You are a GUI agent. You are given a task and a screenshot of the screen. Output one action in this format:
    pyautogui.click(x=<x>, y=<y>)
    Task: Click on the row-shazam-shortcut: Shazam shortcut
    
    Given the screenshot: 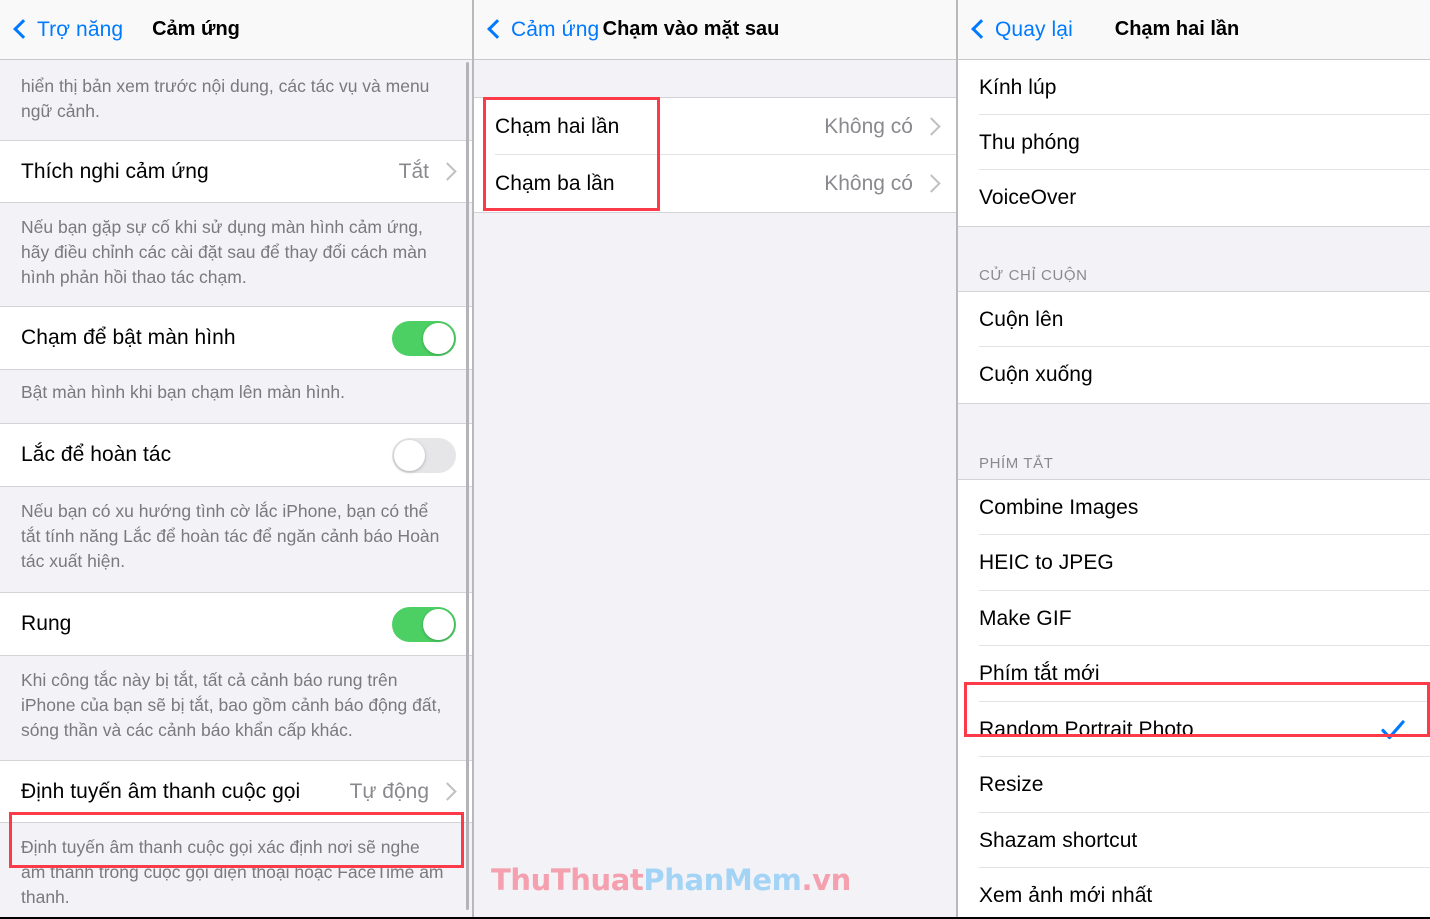 What is the action you would take?
    pyautogui.click(x=1194, y=840)
    